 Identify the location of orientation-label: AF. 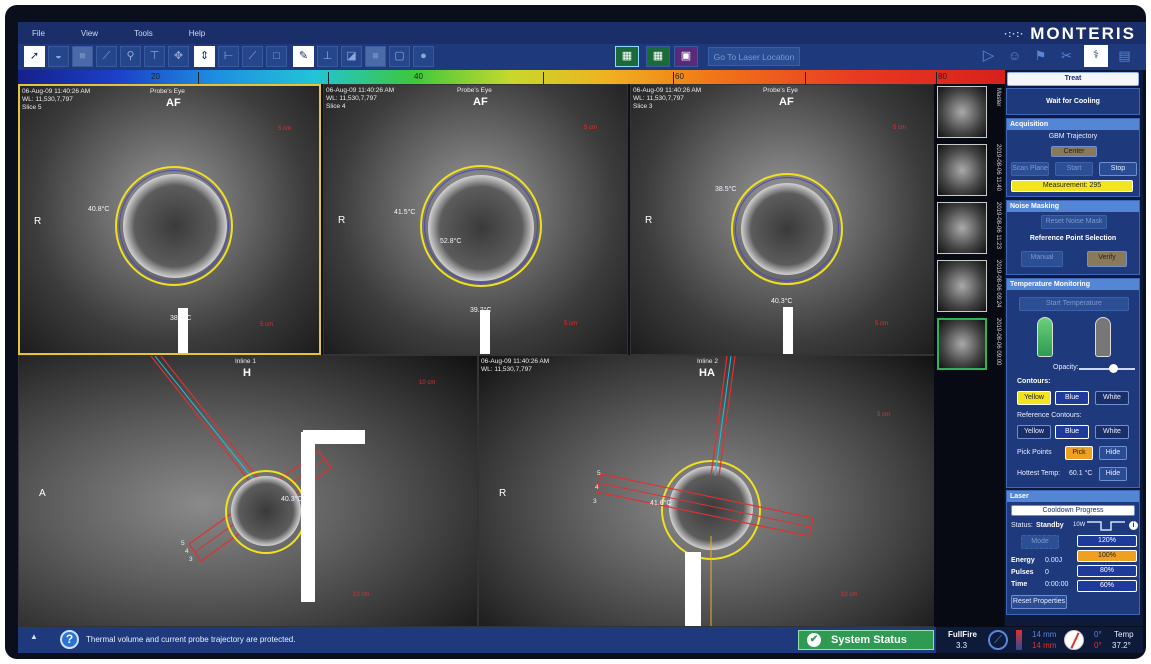
(786, 102).